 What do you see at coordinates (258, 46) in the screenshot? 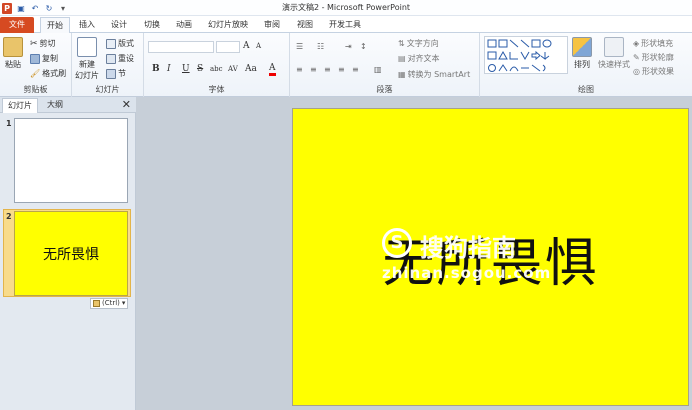
I see `shrink-font-button: A` at bounding box center [258, 46].